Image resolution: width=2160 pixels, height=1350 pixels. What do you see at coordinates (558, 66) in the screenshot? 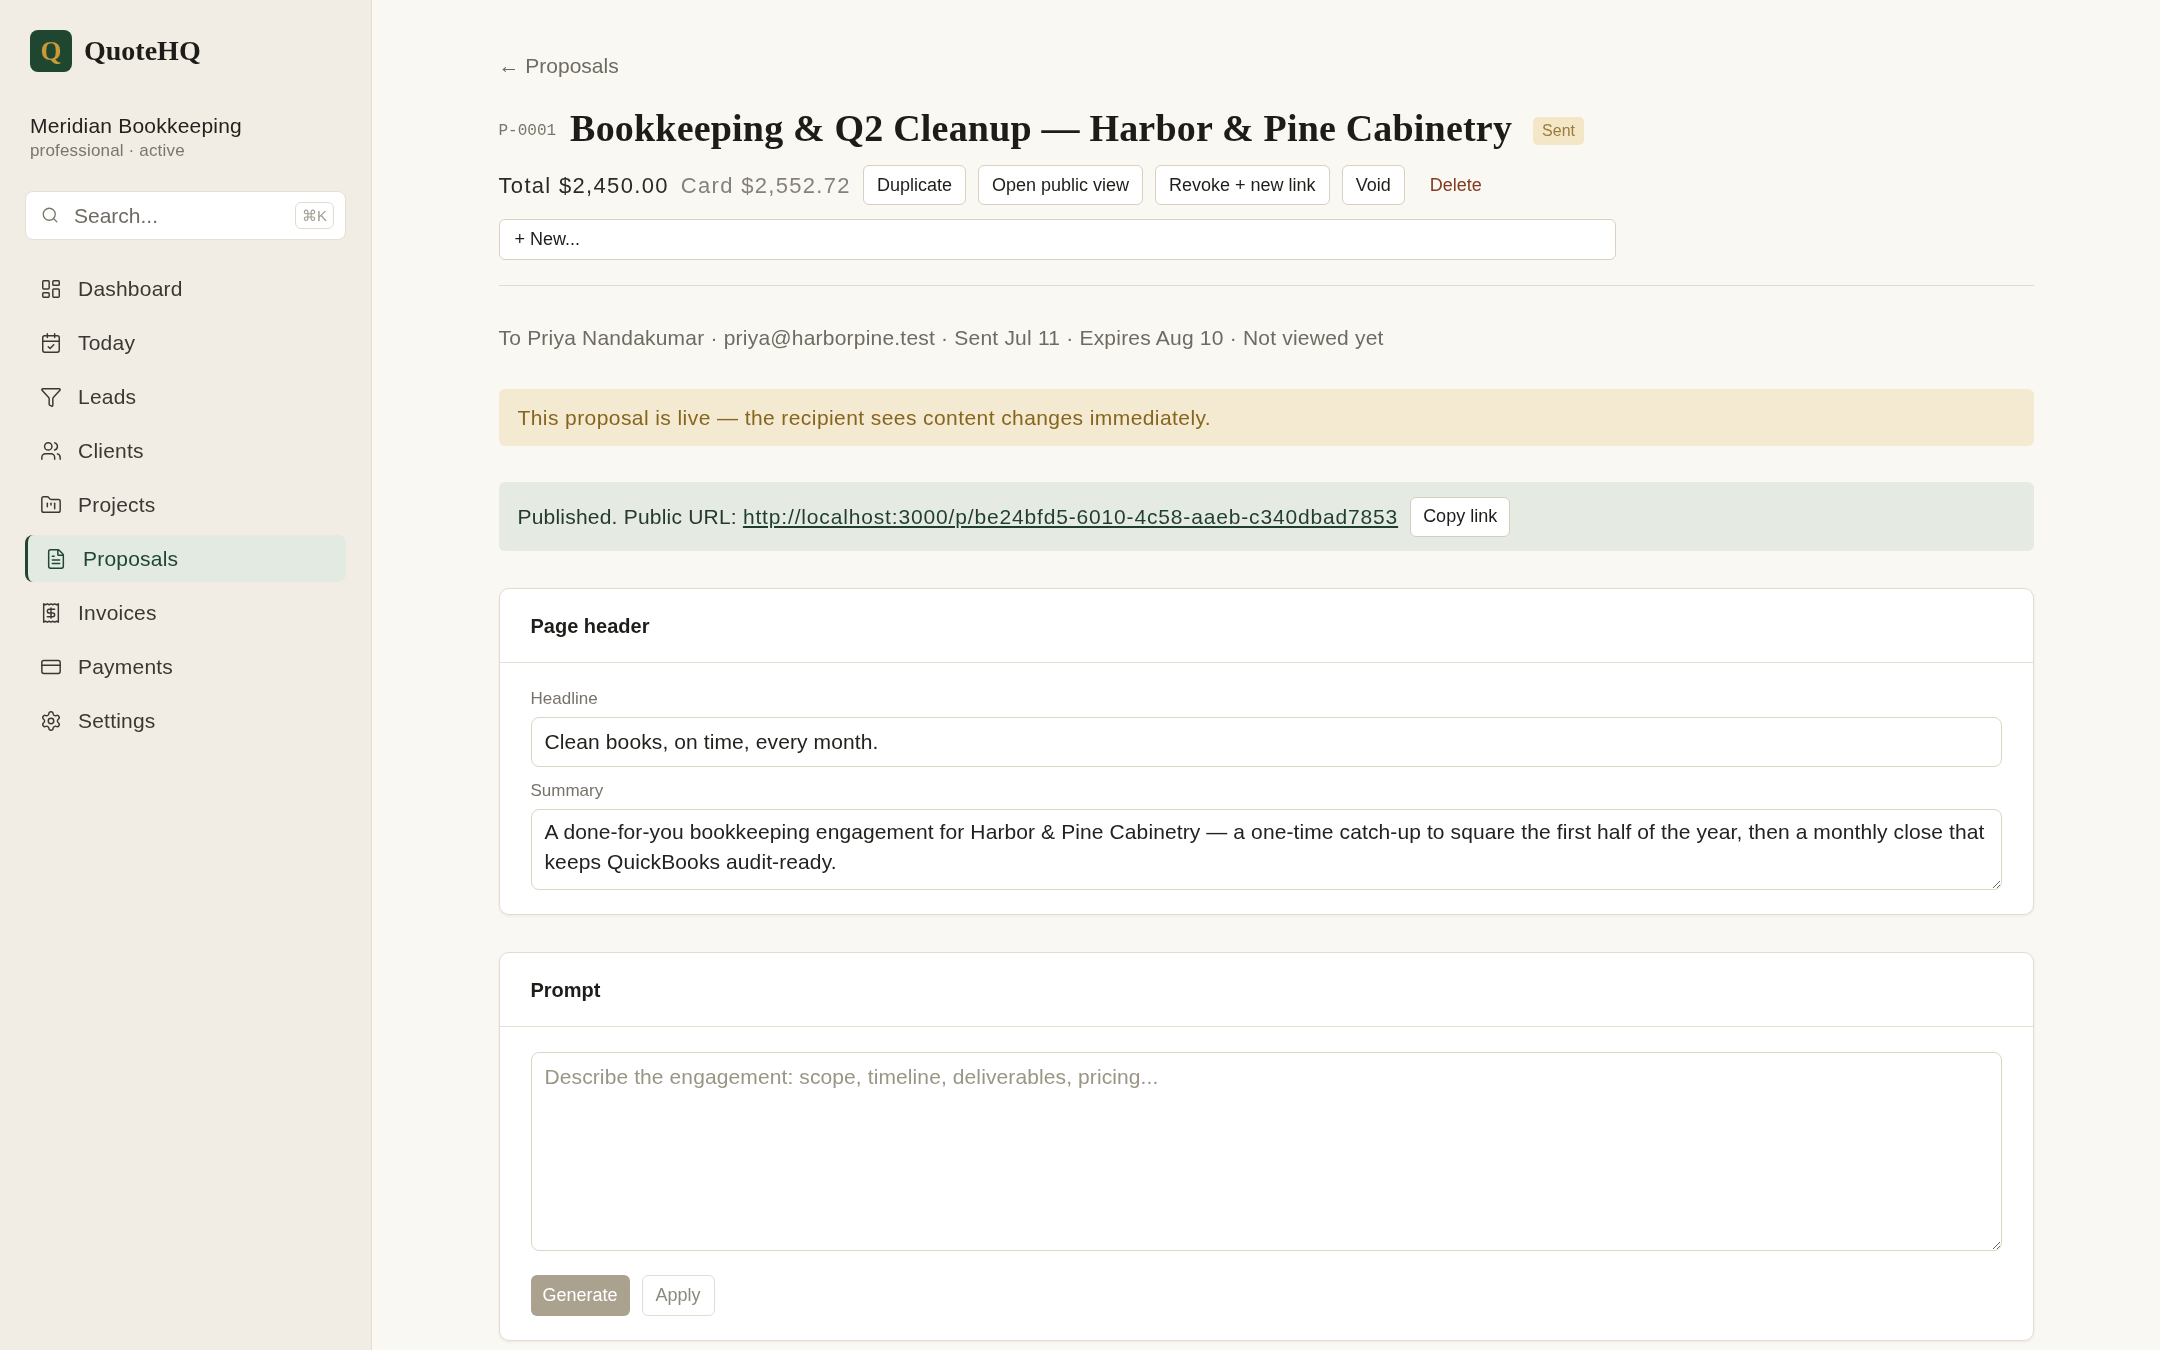
I see `back-link: ← Proposals` at bounding box center [558, 66].